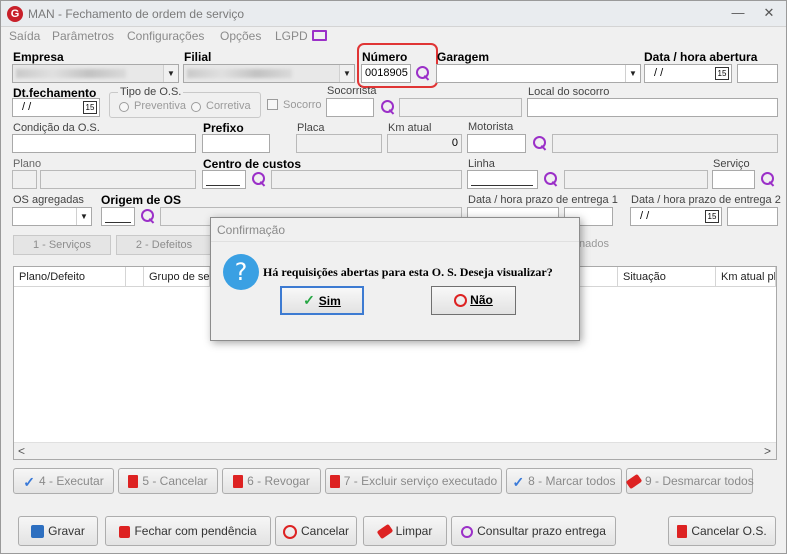 The width and height of the screenshot is (787, 554). I want to click on prazo2-hora-field, so click(752, 216).